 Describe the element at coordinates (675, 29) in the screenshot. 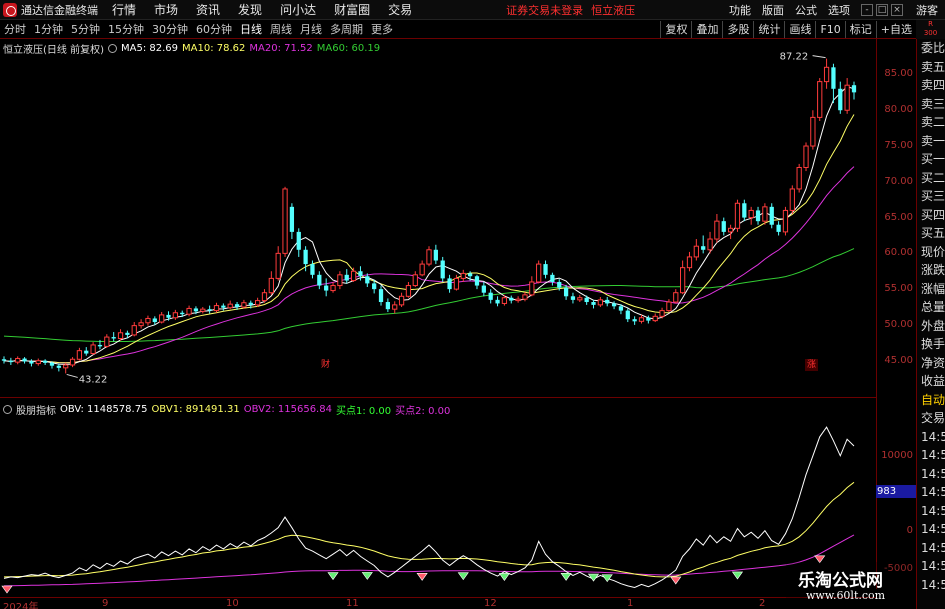

I see `adjust-button: 复权` at that location.